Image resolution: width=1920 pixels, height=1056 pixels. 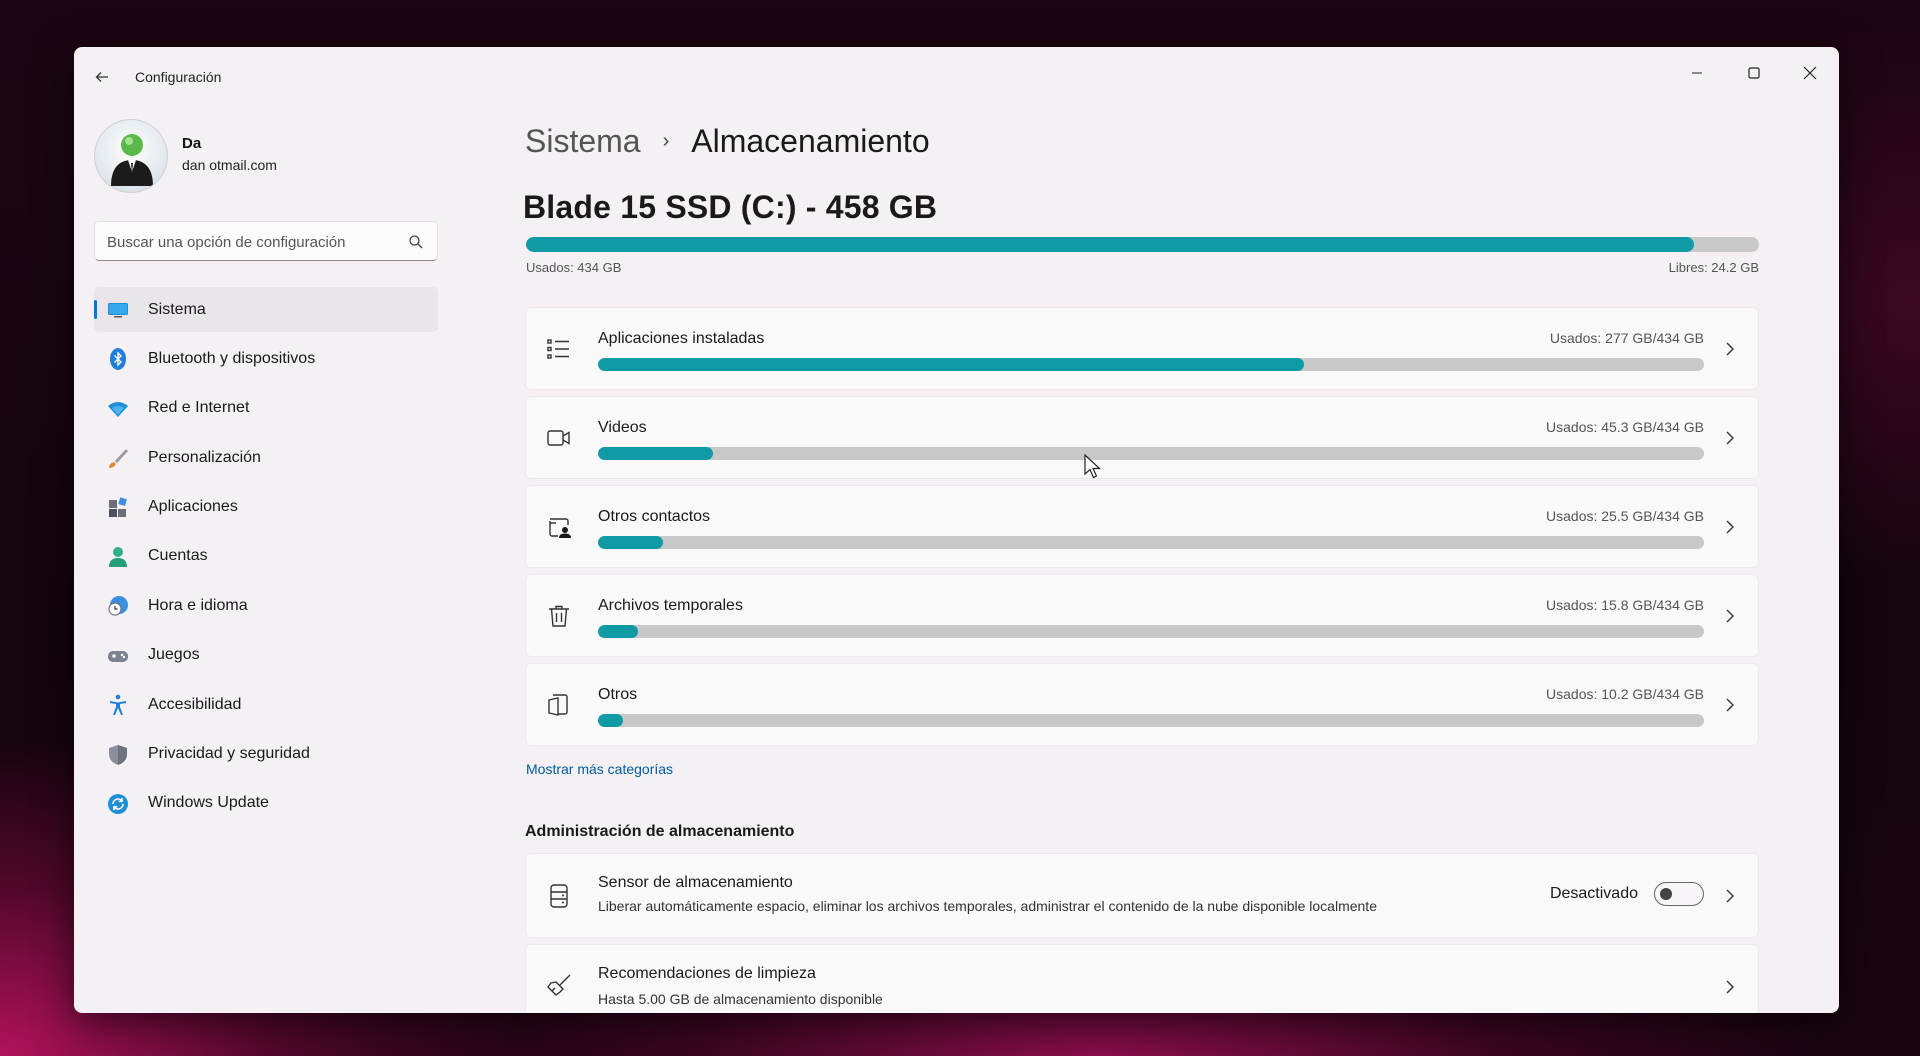 I want to click on sidebar-item-label: Juegos, so click(x=174, y=655).